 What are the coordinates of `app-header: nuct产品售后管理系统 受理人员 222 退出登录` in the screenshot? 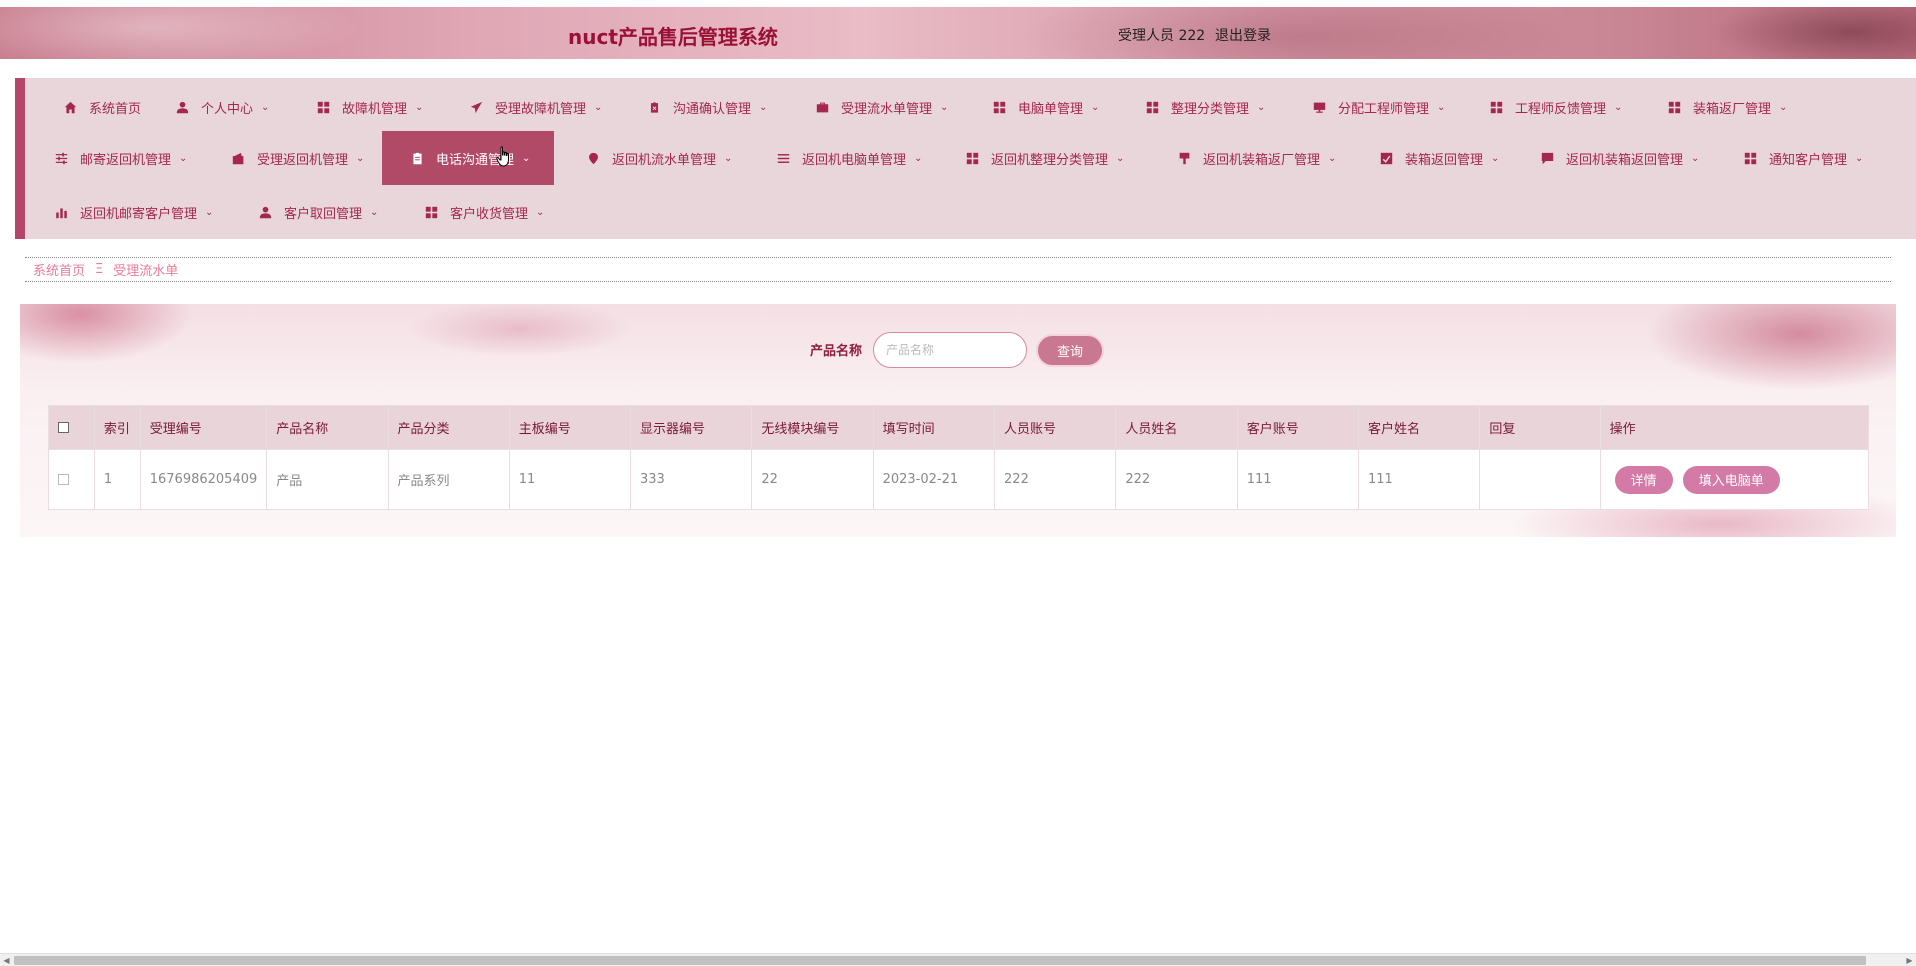 It's located at (958, 33).